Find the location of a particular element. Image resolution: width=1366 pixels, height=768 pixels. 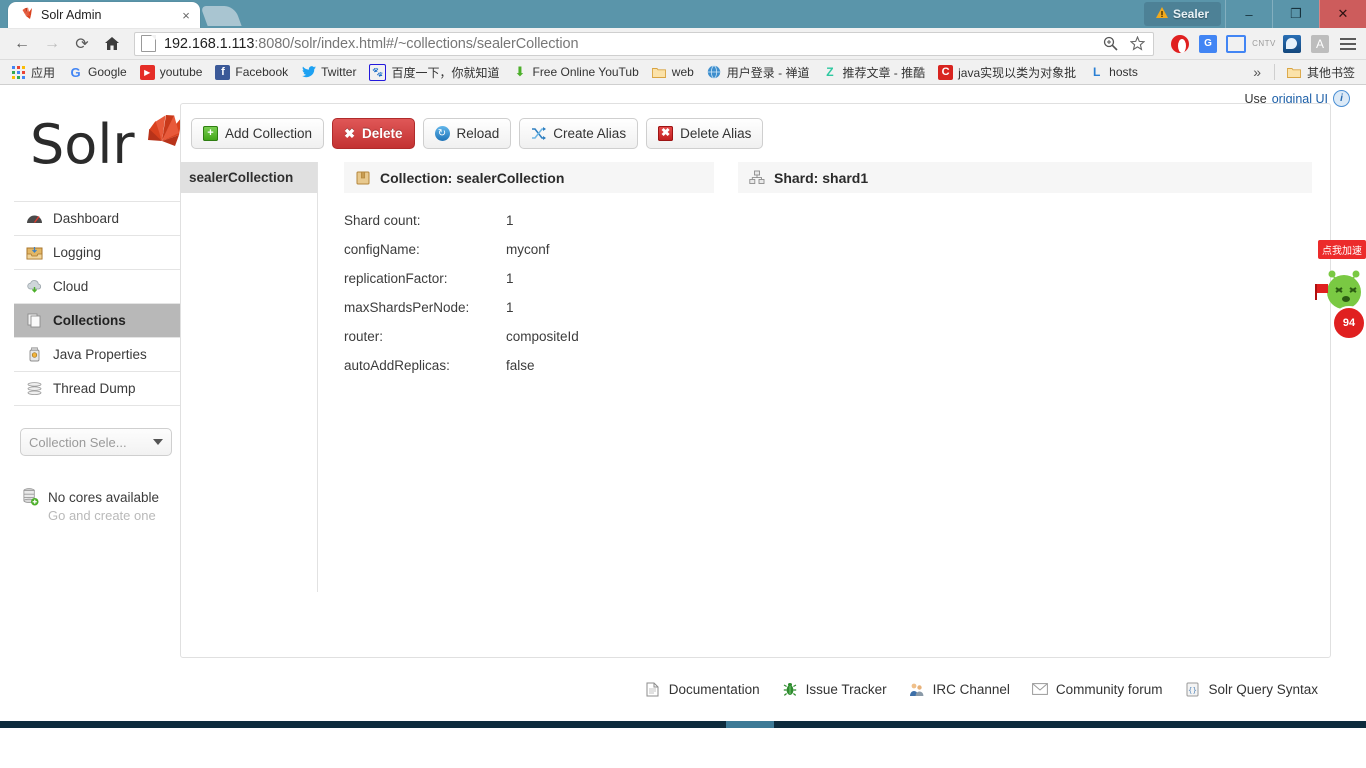

sealer-window-chip: Sealer is located at coordinates (1182, 14).